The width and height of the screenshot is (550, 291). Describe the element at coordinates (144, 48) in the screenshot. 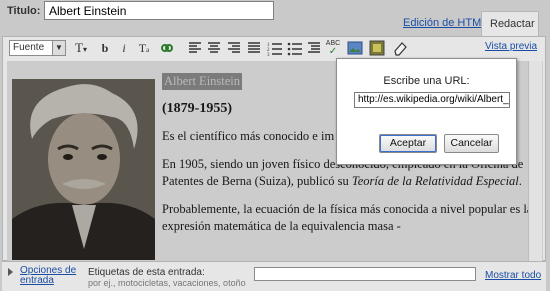

I see `text-color-icon: Ta` at that location.